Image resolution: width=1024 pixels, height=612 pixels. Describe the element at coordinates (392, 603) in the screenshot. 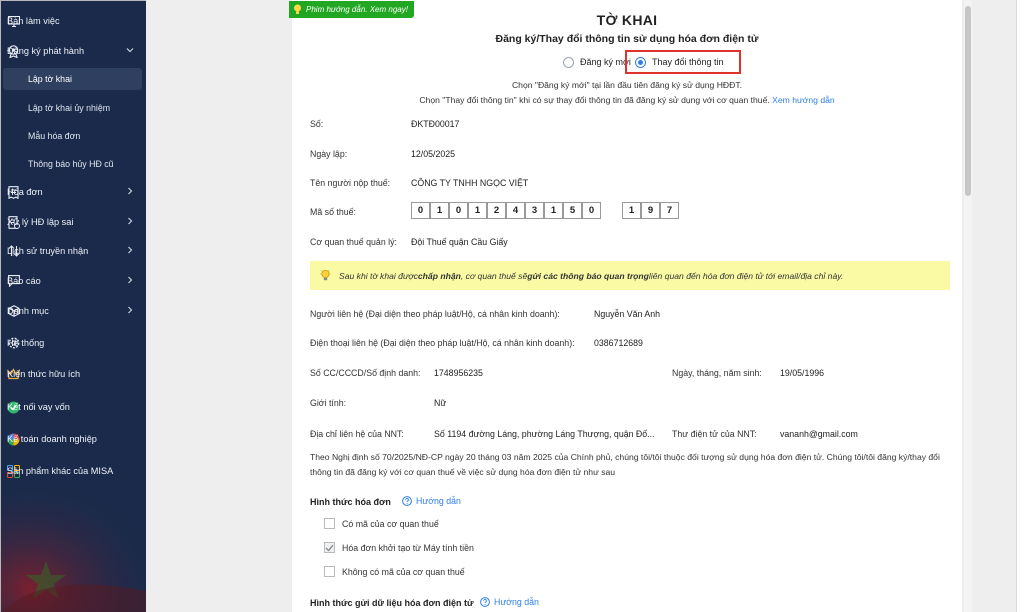

I see `section-send-data-title: Hình thức gửi dữ liệu hóa đơn điện tử` at that location.